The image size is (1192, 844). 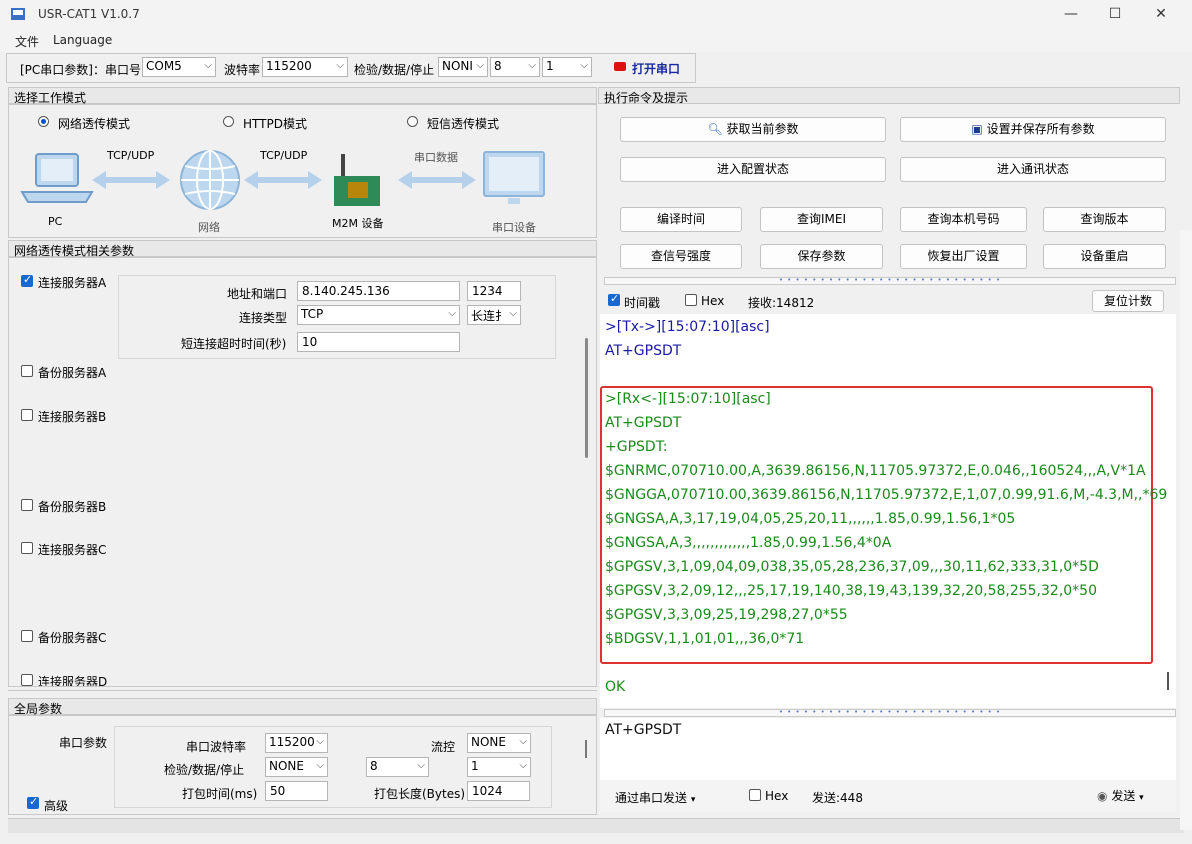 What do you see at coordinates (27, 548) in the screenshot?
I see `server-c-checkbox` at bounding box center [27, 548].